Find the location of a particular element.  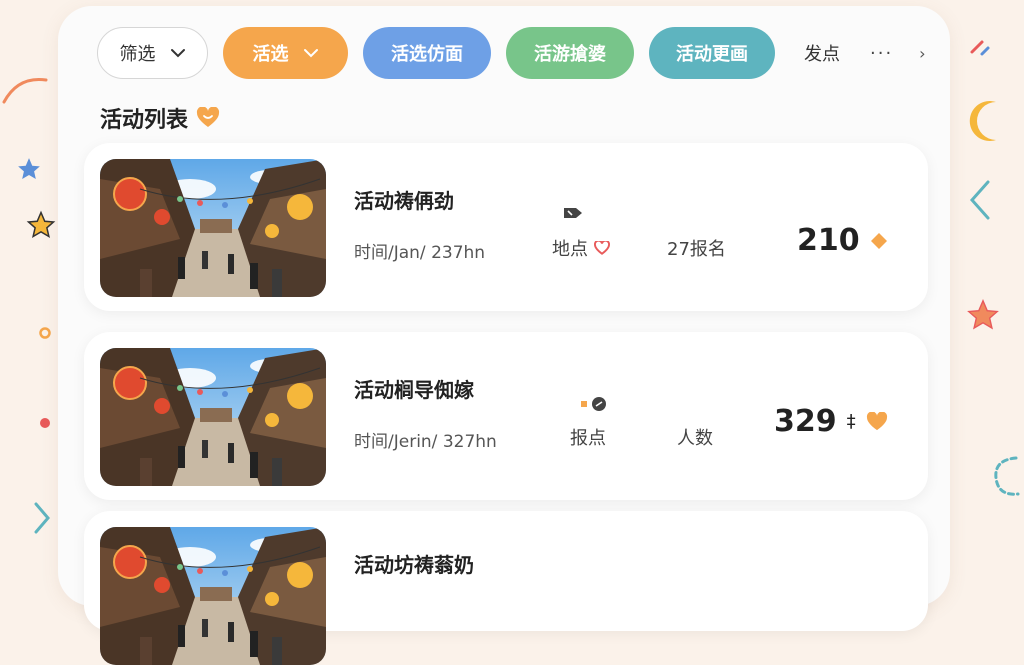

event-count-mark: ‡ is located at coordinates (851, 421).